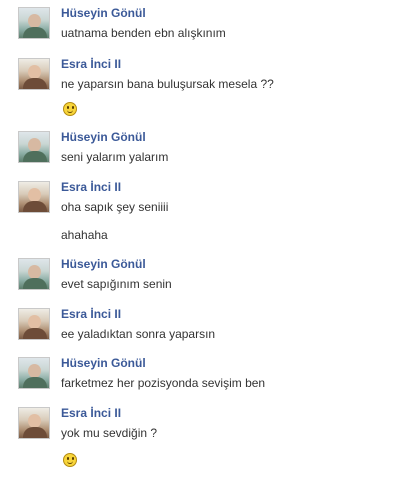  Describe the element at coordinates (109, 433) in the screenshot. I see `message-text: yok mu sevdiğin ?` at that location.